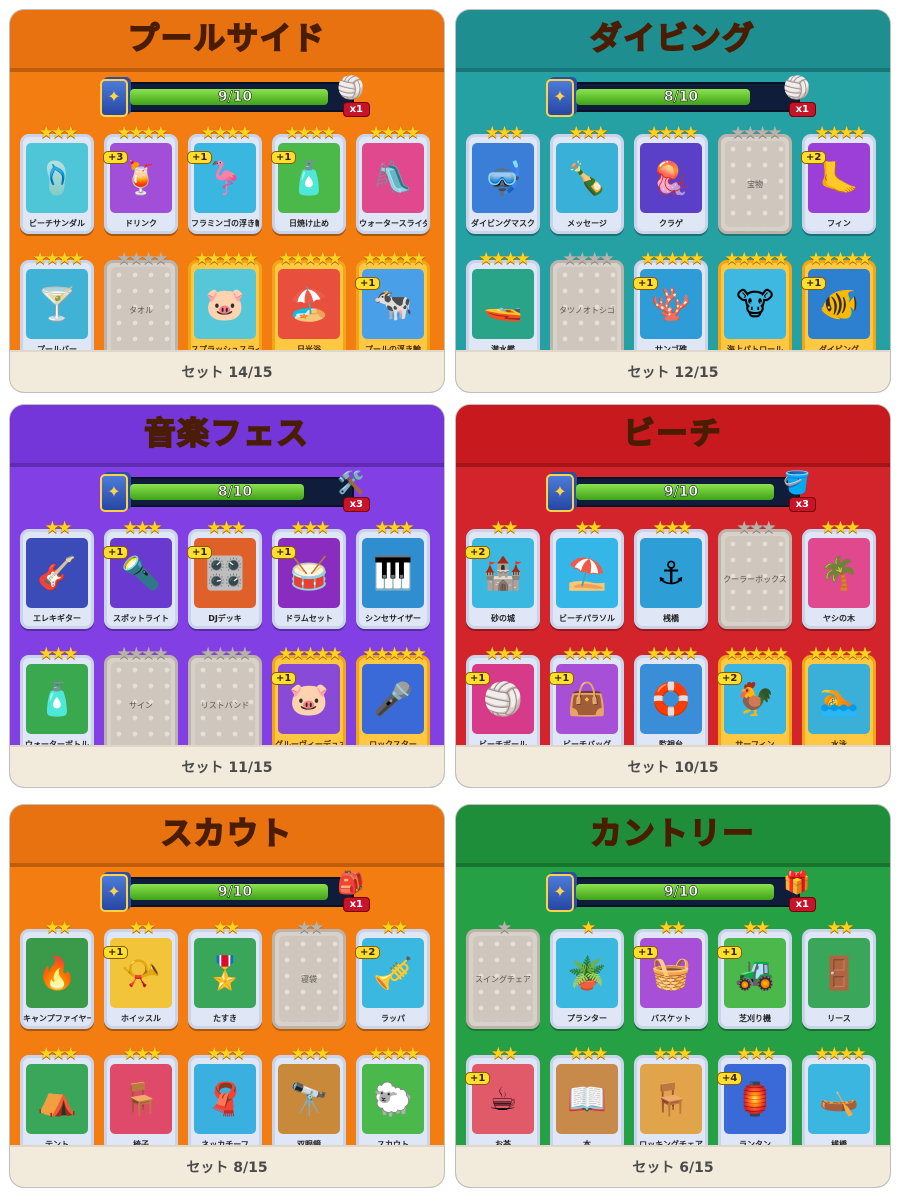 The width and height of the screenshot is (900, 1200). Describe the element at coordinates (57, 573) in the screenshot. I see `collection-card: ★★ 🎸 エレキギター` at that location.